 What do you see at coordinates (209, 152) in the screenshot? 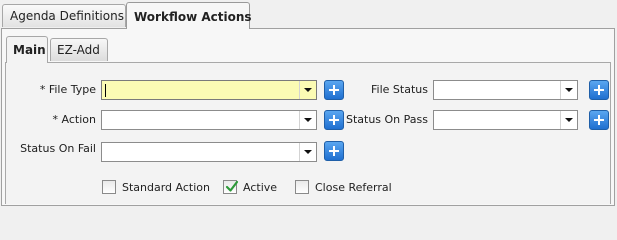
I see `status-on-fail-combo` at bounding box center [209, 152].